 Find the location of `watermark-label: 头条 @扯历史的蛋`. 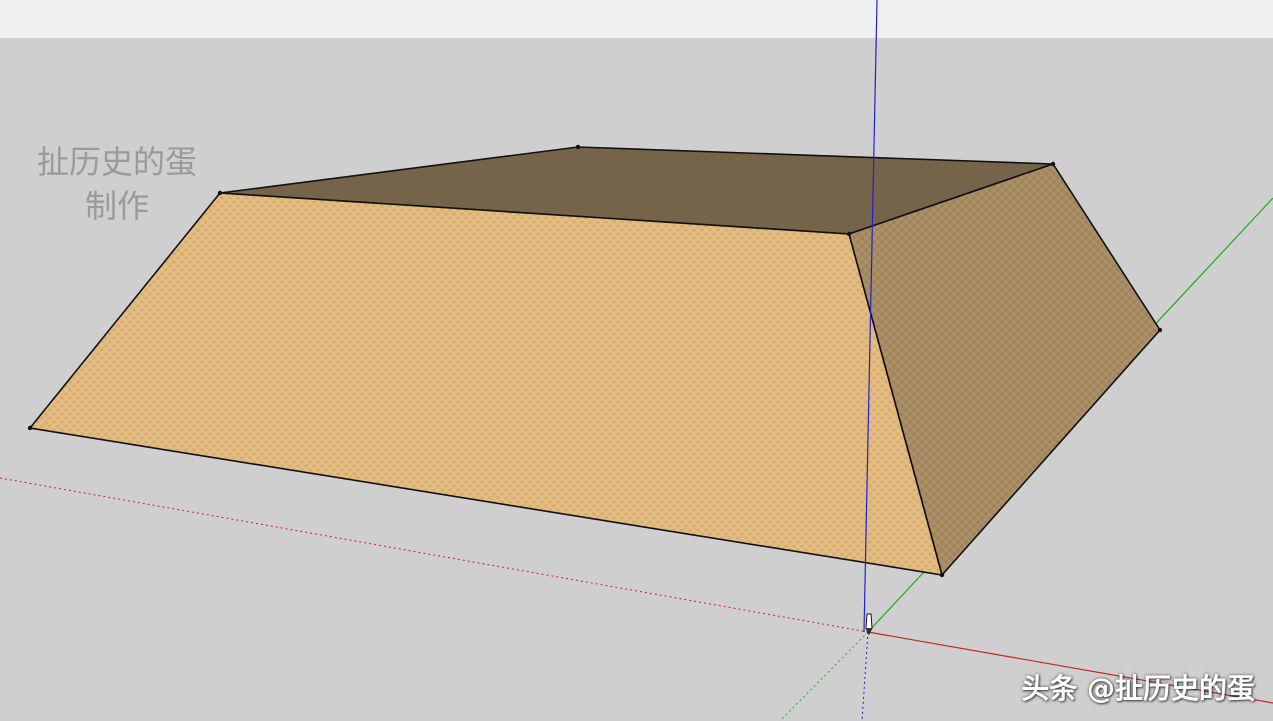

watermark-label: 头条 @扯历史的蛋 is located at coordinates (1138, 688).